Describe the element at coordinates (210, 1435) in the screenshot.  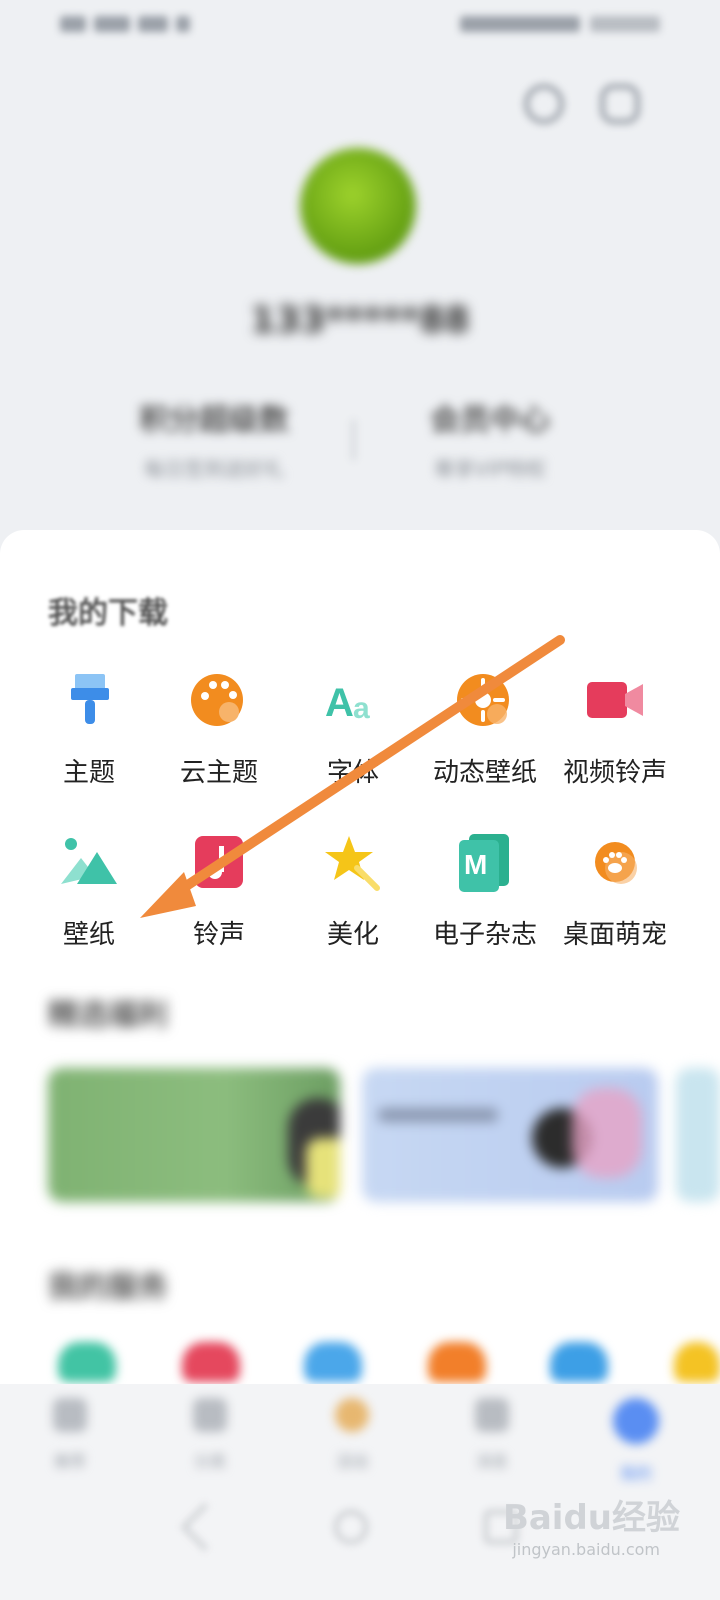
I see `nav-category: 分类` at that location.